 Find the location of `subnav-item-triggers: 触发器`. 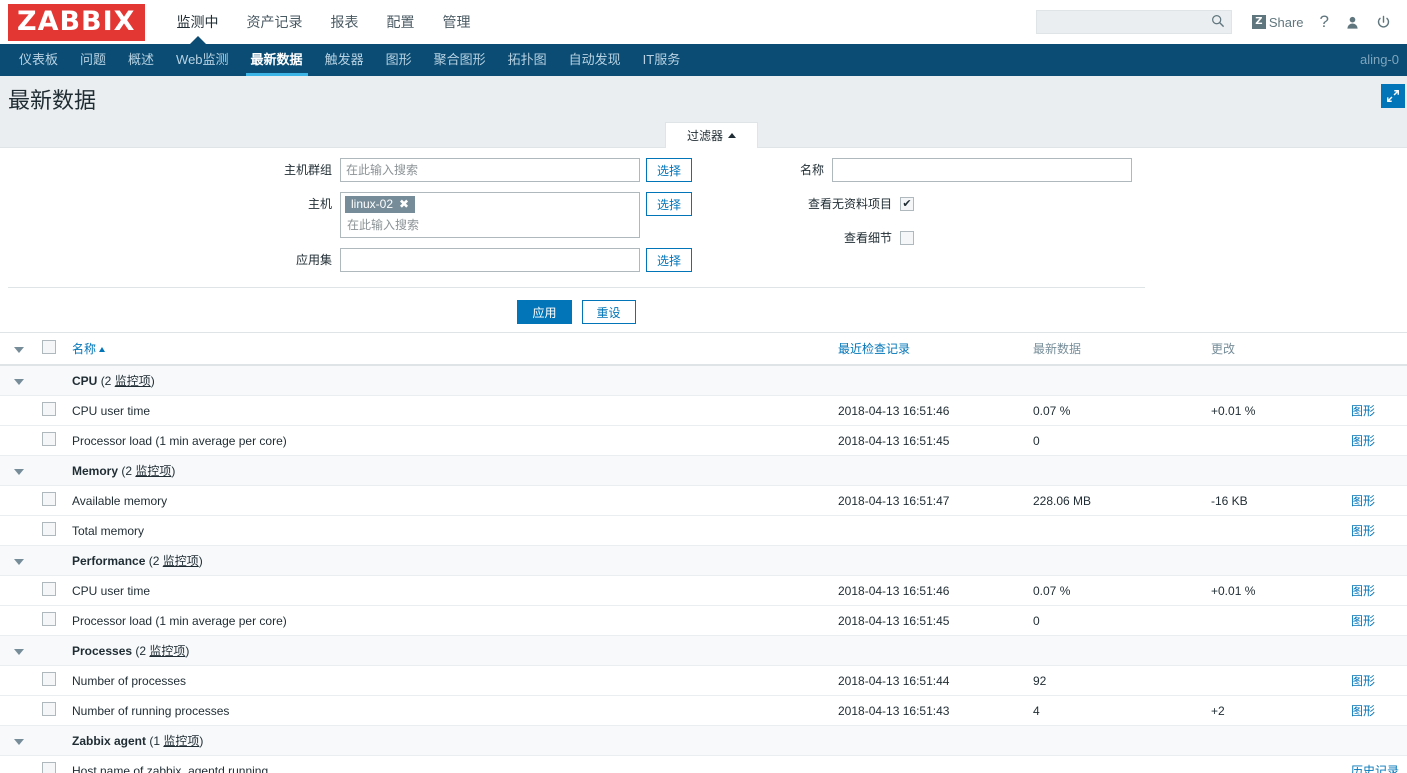

subnav-item-triggers: 触发器 is located at coordinates (344, 60).